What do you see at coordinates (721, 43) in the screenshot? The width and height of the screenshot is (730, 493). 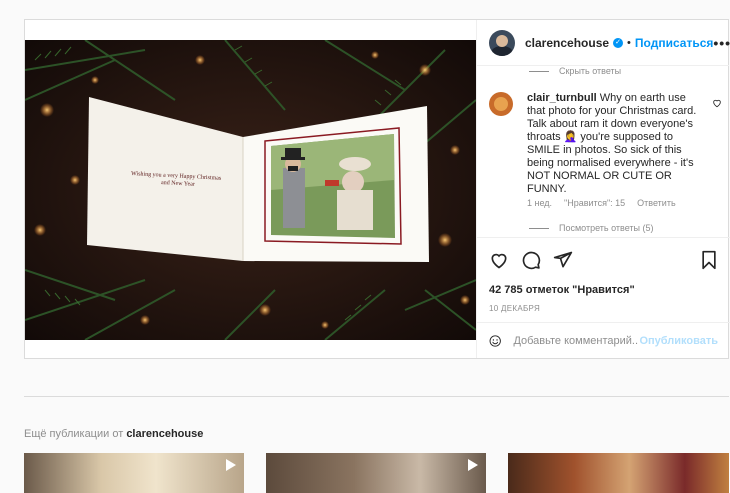 I see `more-icon: •••` at bounding box center [721, 43].